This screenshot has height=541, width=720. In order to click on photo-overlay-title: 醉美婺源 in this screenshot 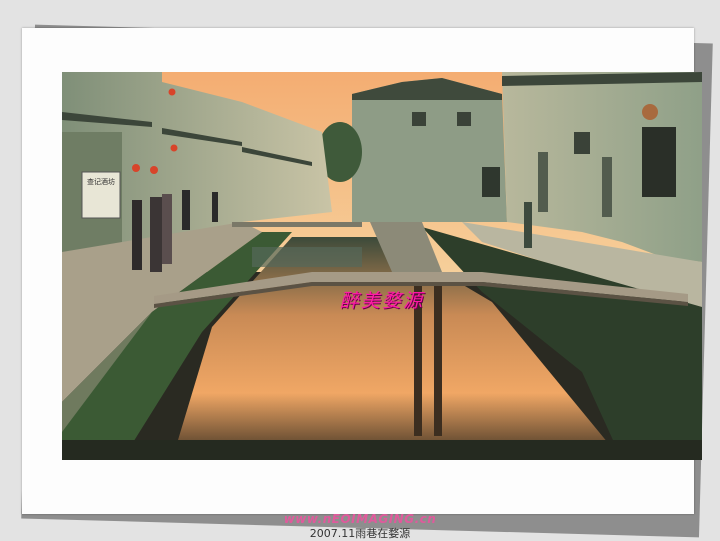, I will do `click(381, 301)`.